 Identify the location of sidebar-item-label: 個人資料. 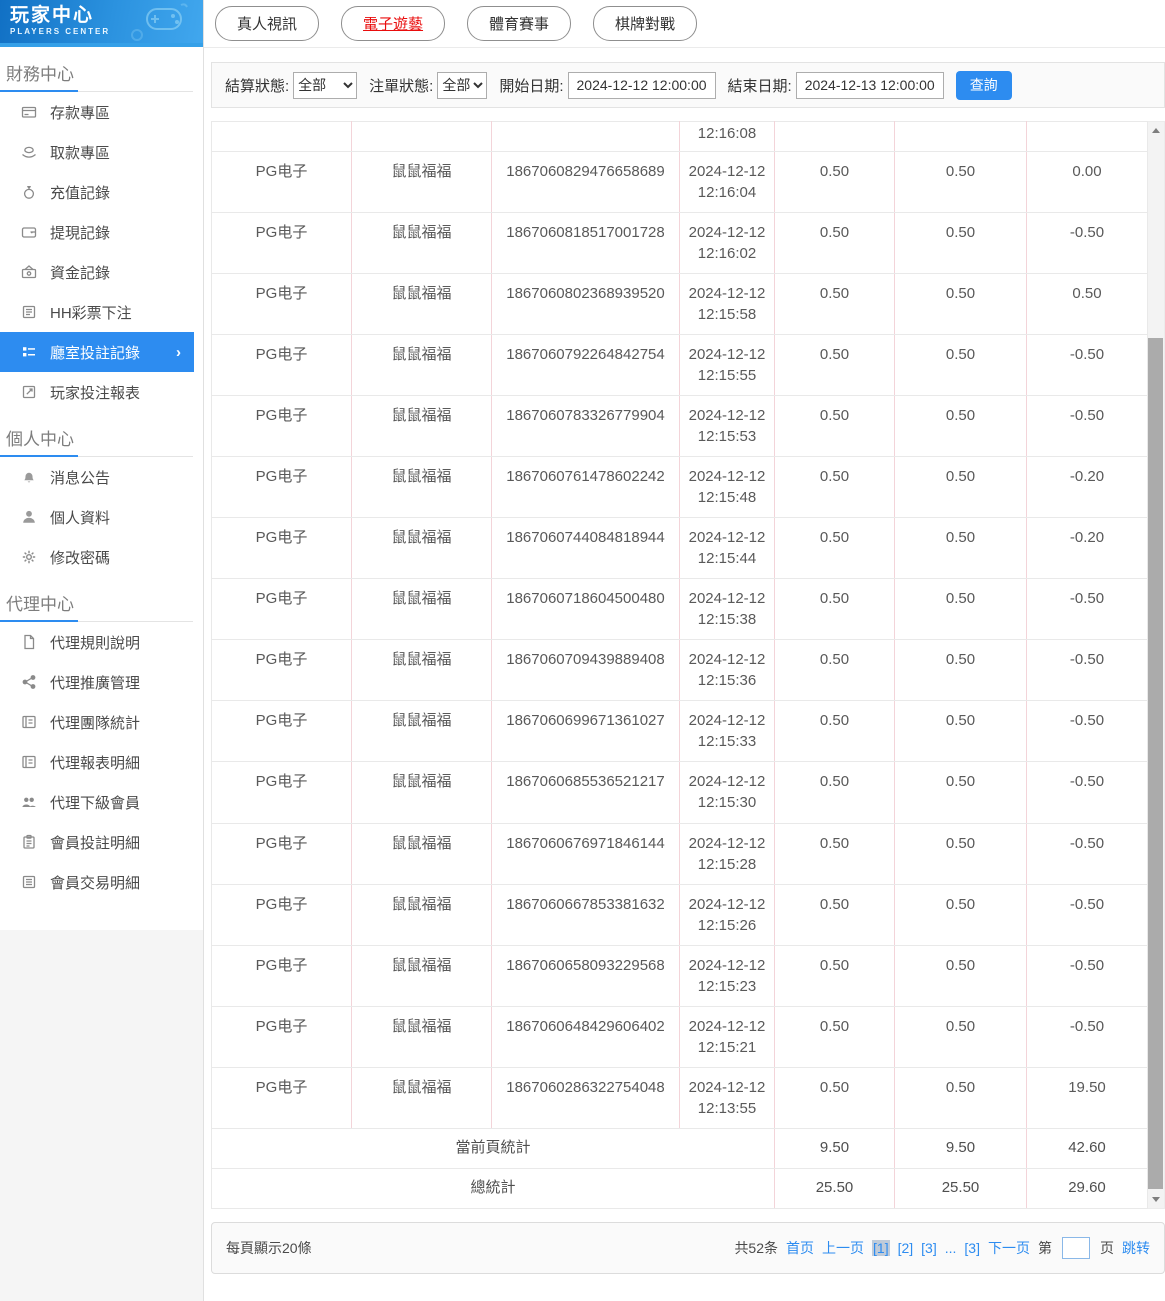
(80, 518).